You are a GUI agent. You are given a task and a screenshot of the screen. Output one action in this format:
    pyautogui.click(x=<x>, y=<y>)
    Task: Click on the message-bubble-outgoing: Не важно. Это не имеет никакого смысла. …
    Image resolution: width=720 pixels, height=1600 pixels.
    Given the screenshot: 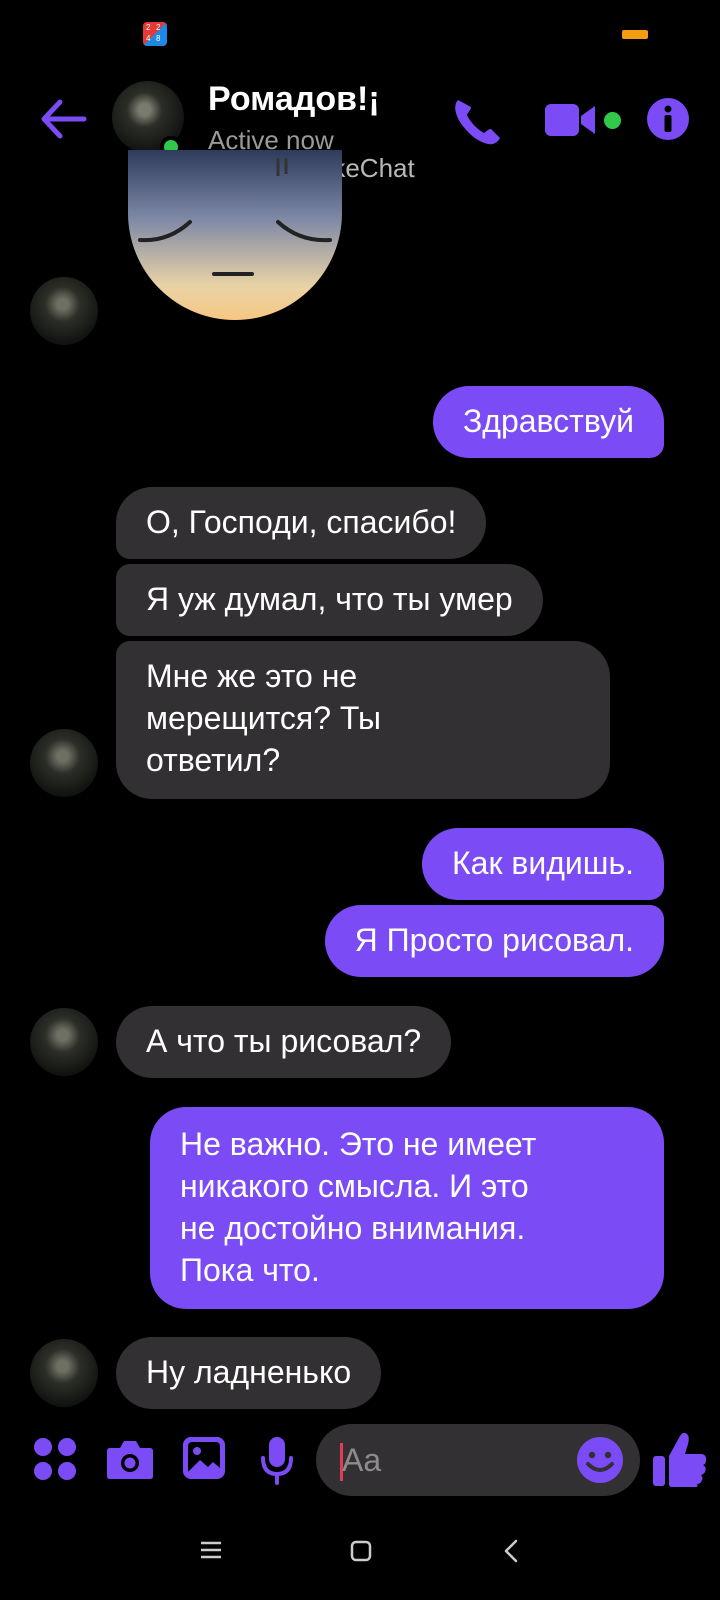 What is the action you would take?
    pyautogui.click(x=407, y=1208)
    